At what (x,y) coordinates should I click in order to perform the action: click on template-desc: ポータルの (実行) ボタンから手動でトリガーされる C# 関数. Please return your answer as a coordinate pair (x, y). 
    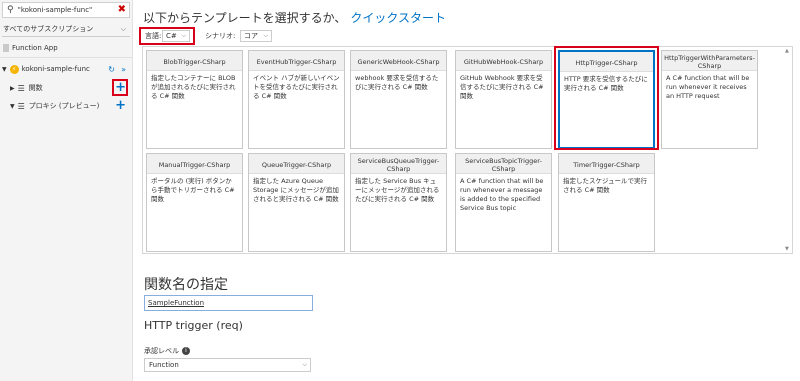
    Looking at the image, I should click on (193, 190).